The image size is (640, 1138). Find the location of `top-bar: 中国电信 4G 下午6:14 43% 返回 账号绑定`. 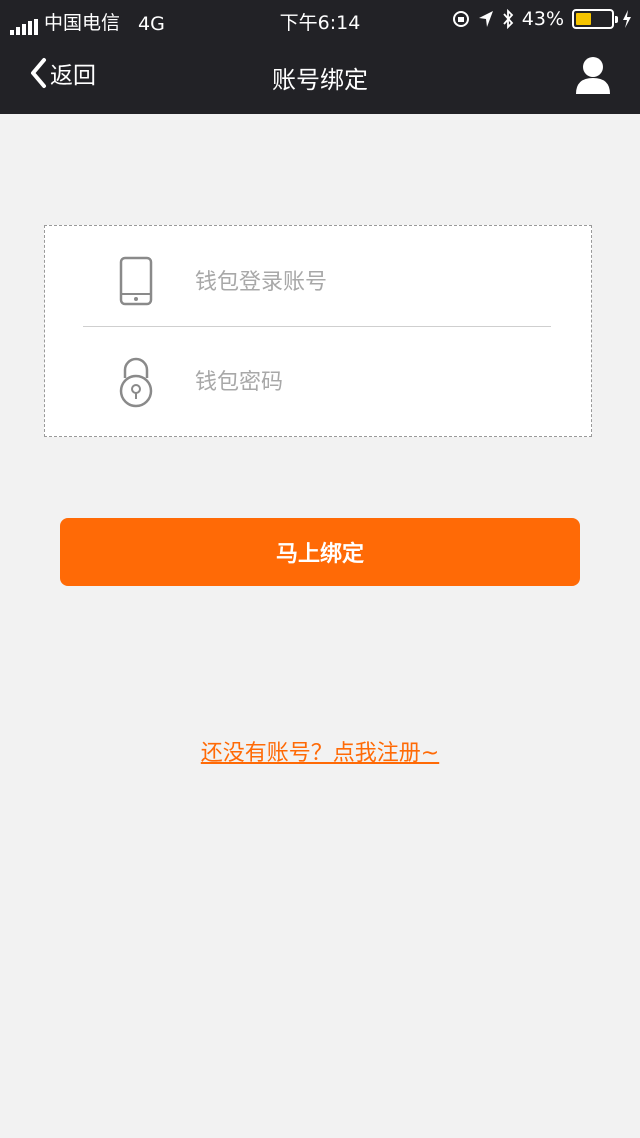

top-bar: 中国电信 4G 下午6:14 43% 返回 账号绑定 is located at coordinates (320, 57).